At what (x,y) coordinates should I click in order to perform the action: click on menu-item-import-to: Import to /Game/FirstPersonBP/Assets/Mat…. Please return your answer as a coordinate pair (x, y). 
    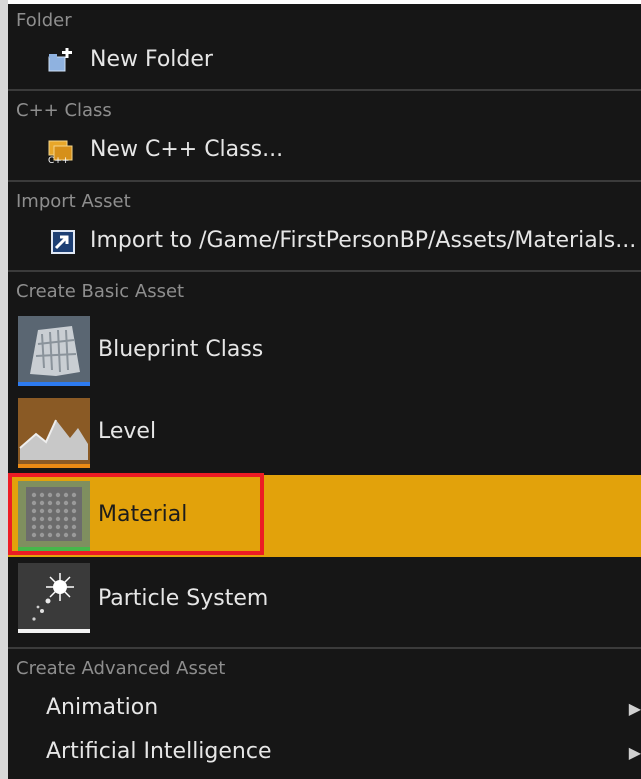
    Looking at the image, I should click on (324, 242).